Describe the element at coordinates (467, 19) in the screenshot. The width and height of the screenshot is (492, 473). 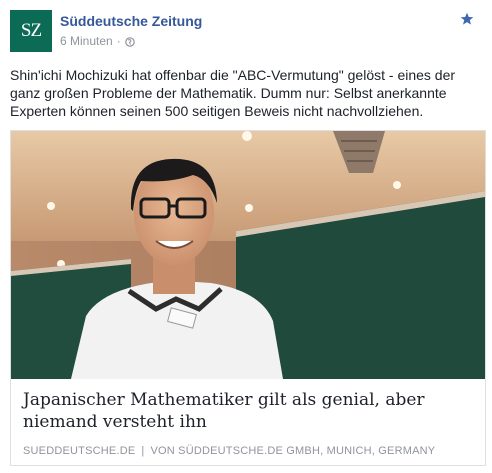
I see `star-icon` at that location.